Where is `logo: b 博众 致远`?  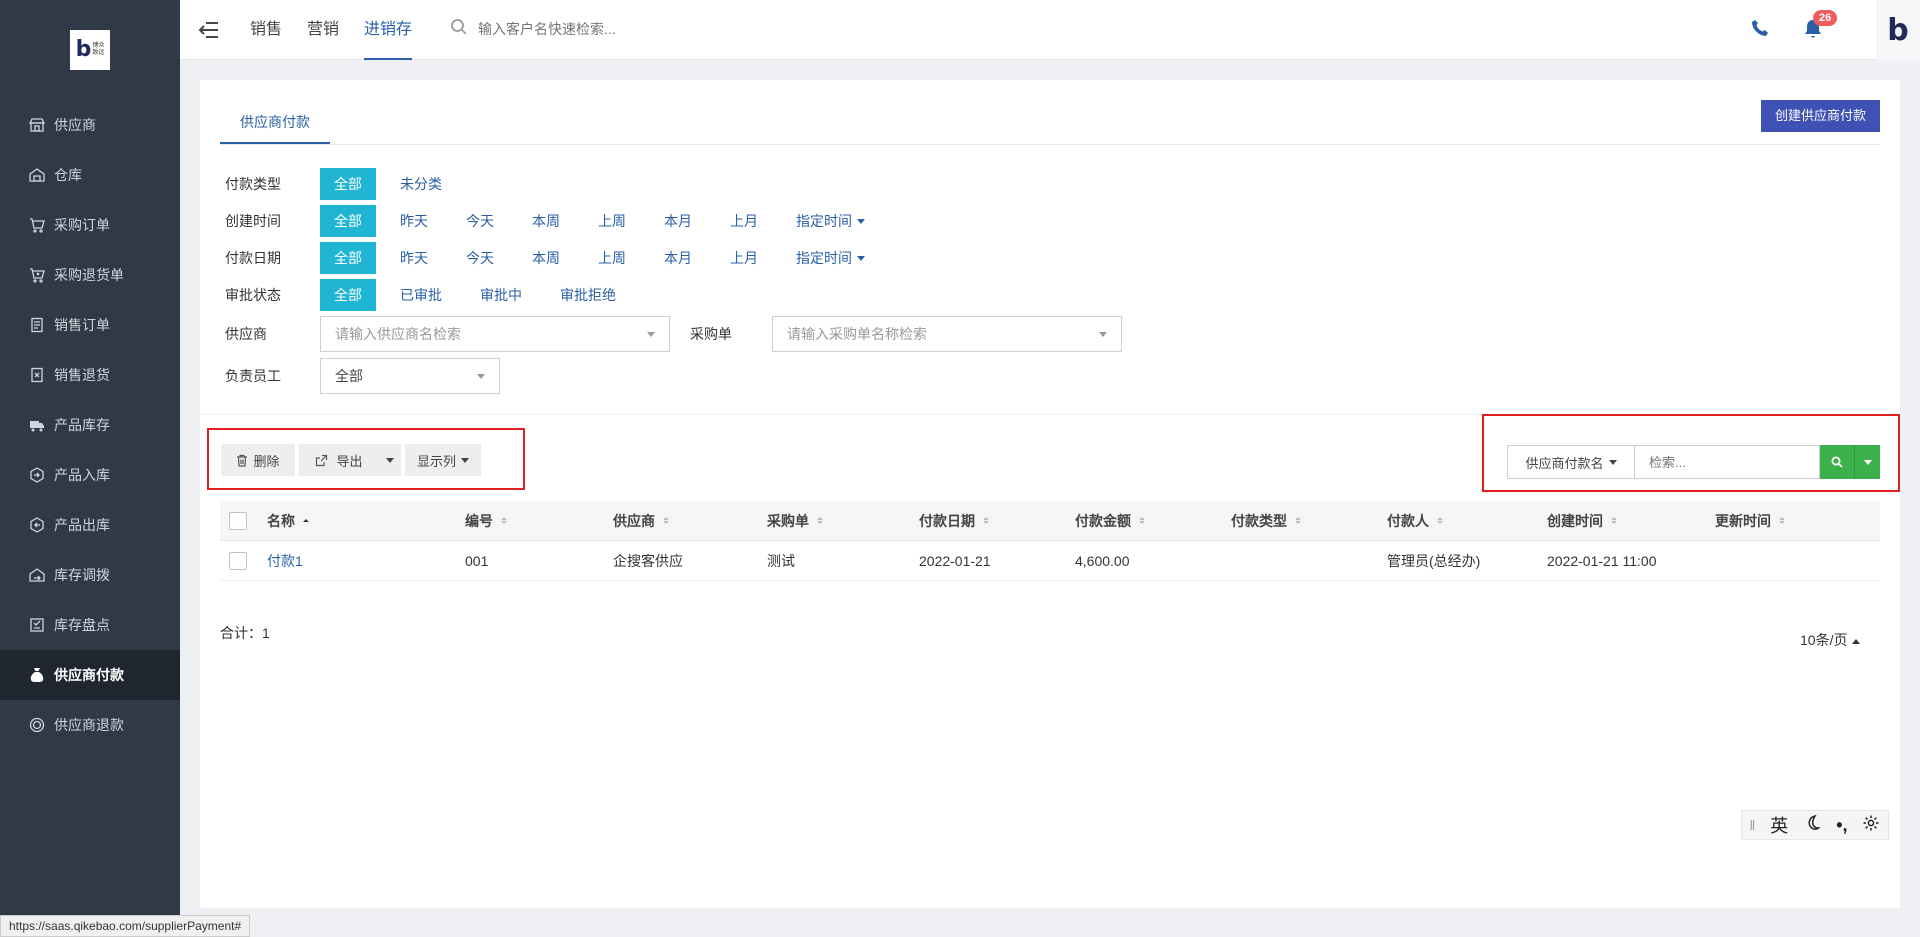 logo: b 博众 致远 is located at coordinates (90, 50).